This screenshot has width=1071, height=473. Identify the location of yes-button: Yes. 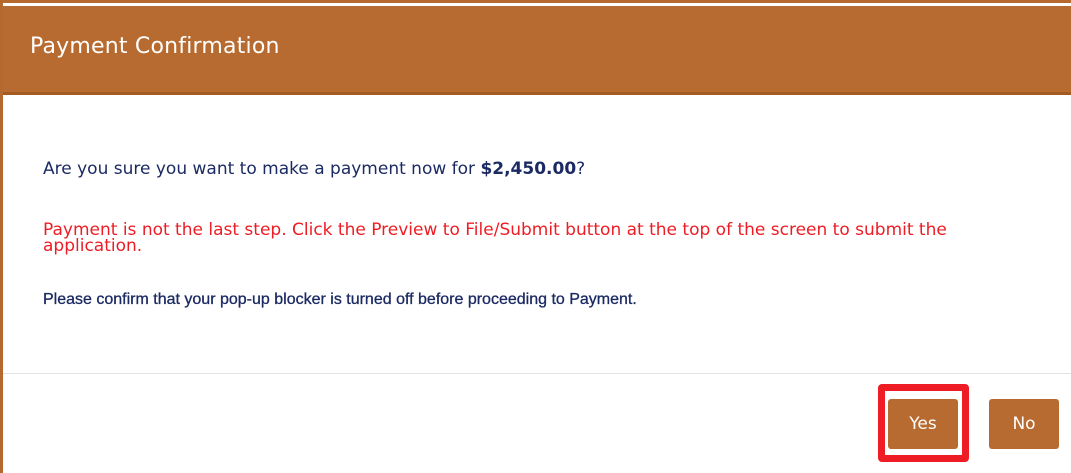
(923, 424).